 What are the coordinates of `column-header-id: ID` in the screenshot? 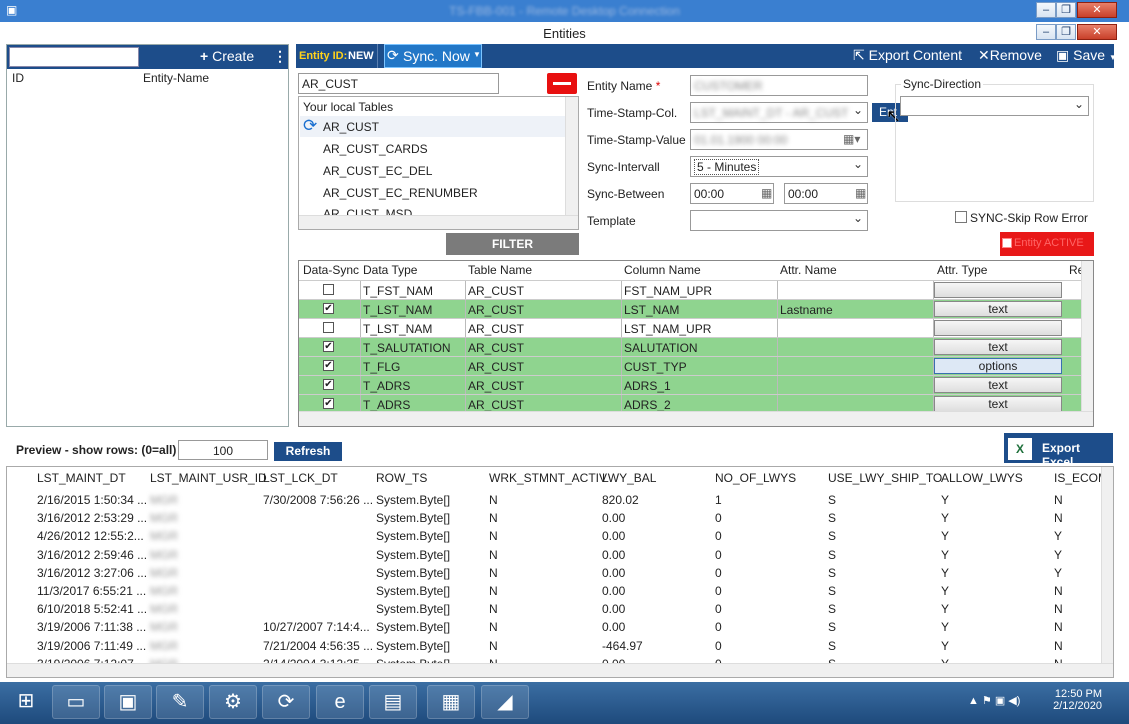 It's located at (18, 78).